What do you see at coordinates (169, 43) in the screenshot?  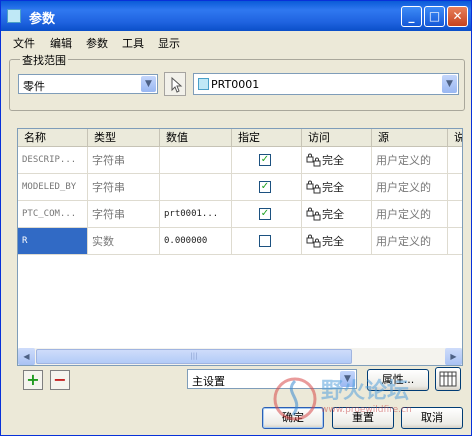 I see `menu-view: 显示` at bounding box center [169, 43].